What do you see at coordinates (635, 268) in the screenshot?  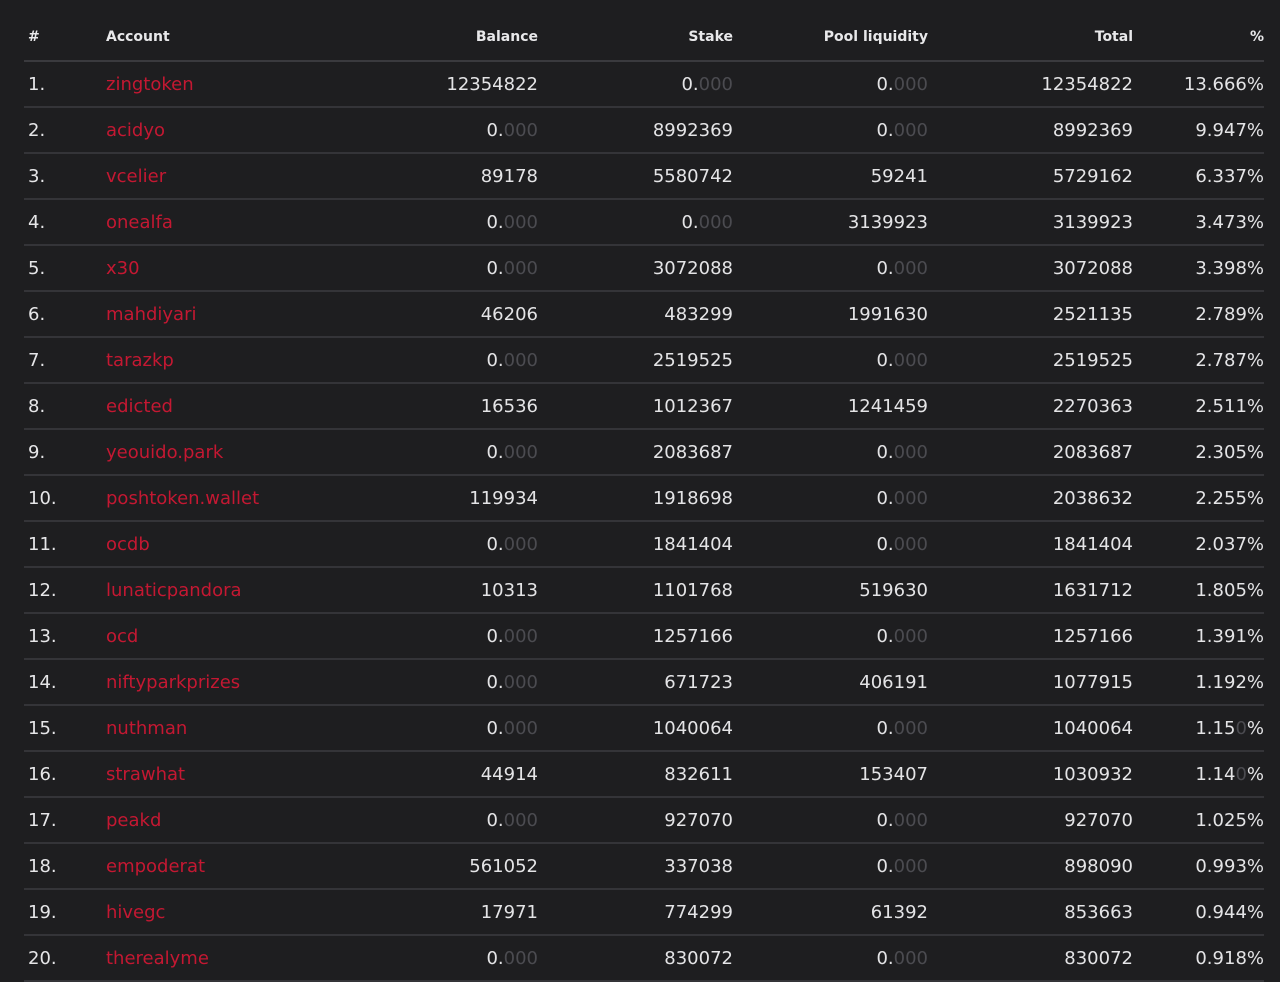 I see `stake-cell: 3072088` at bounding box center [635, 268].